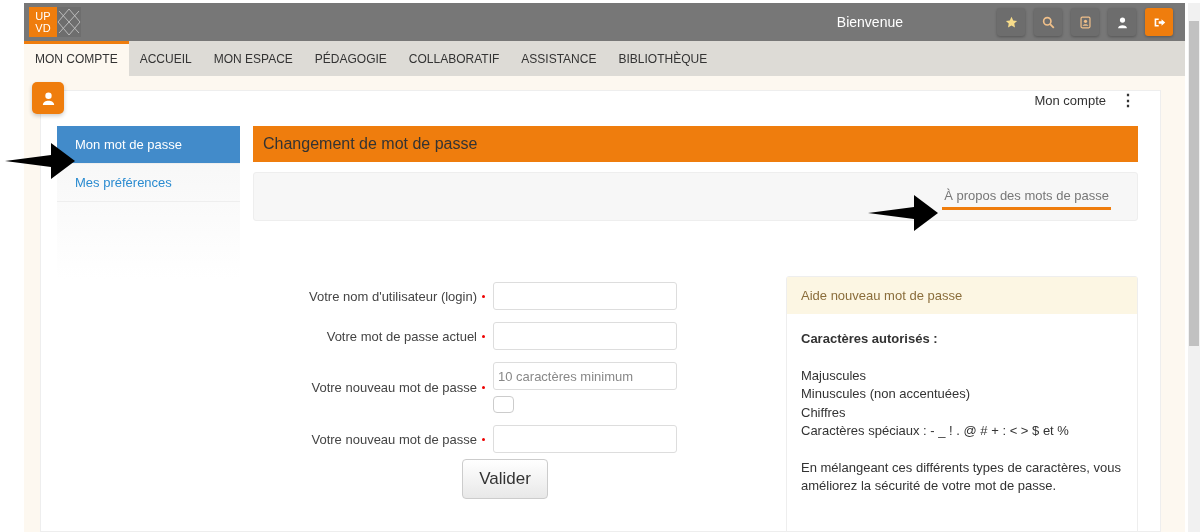  I want to click on field-label: Votre nom d'utilisateur (login), so click(393, 296).